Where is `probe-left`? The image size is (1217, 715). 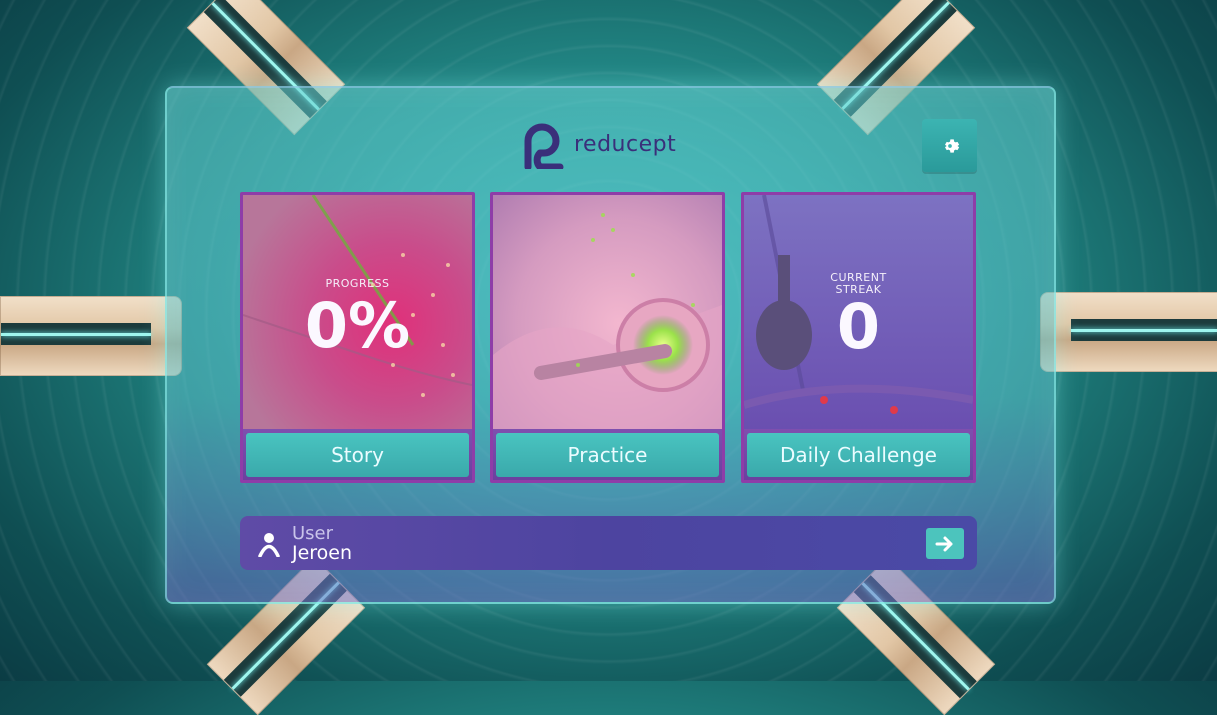 probe-left is located at coordinates (91, 336).